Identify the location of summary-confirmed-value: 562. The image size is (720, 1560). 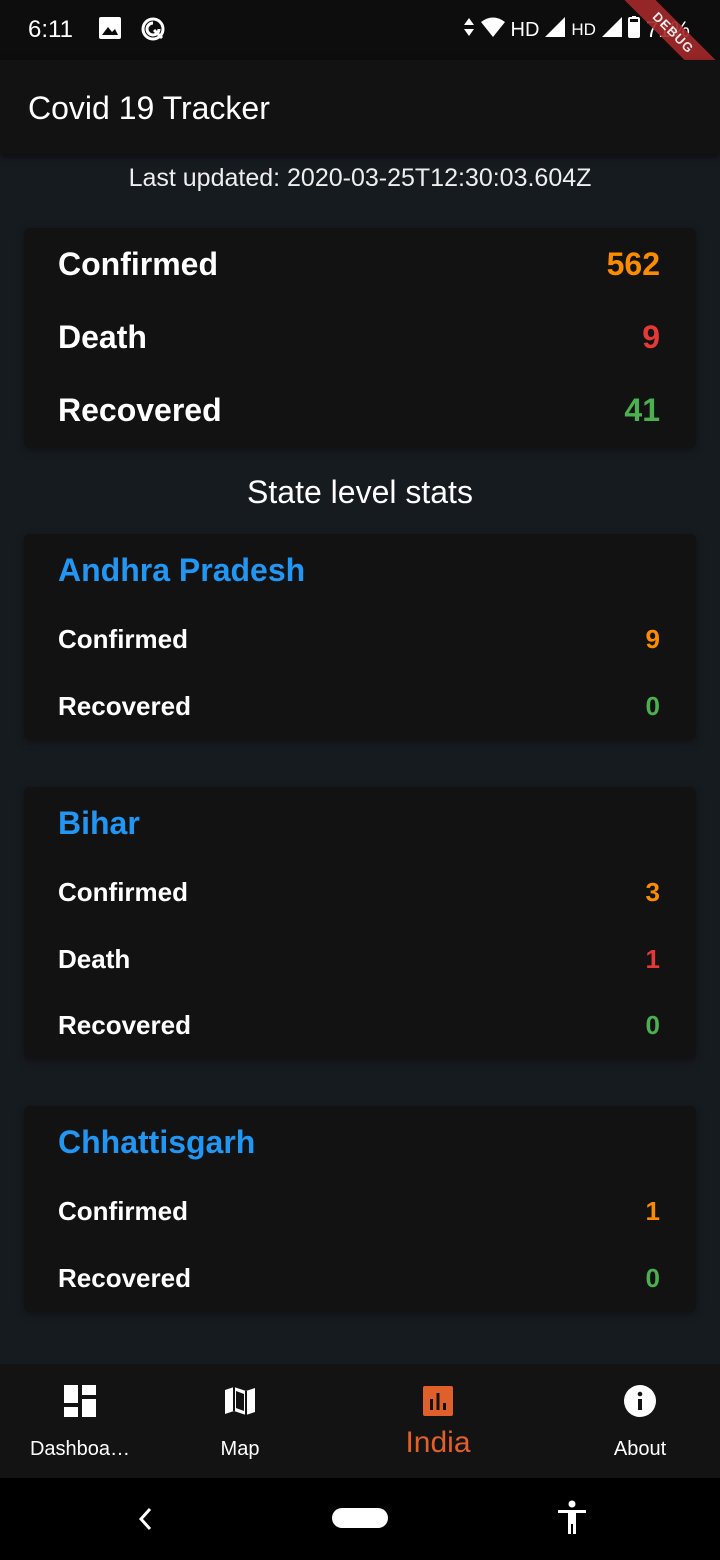
(633, 264).